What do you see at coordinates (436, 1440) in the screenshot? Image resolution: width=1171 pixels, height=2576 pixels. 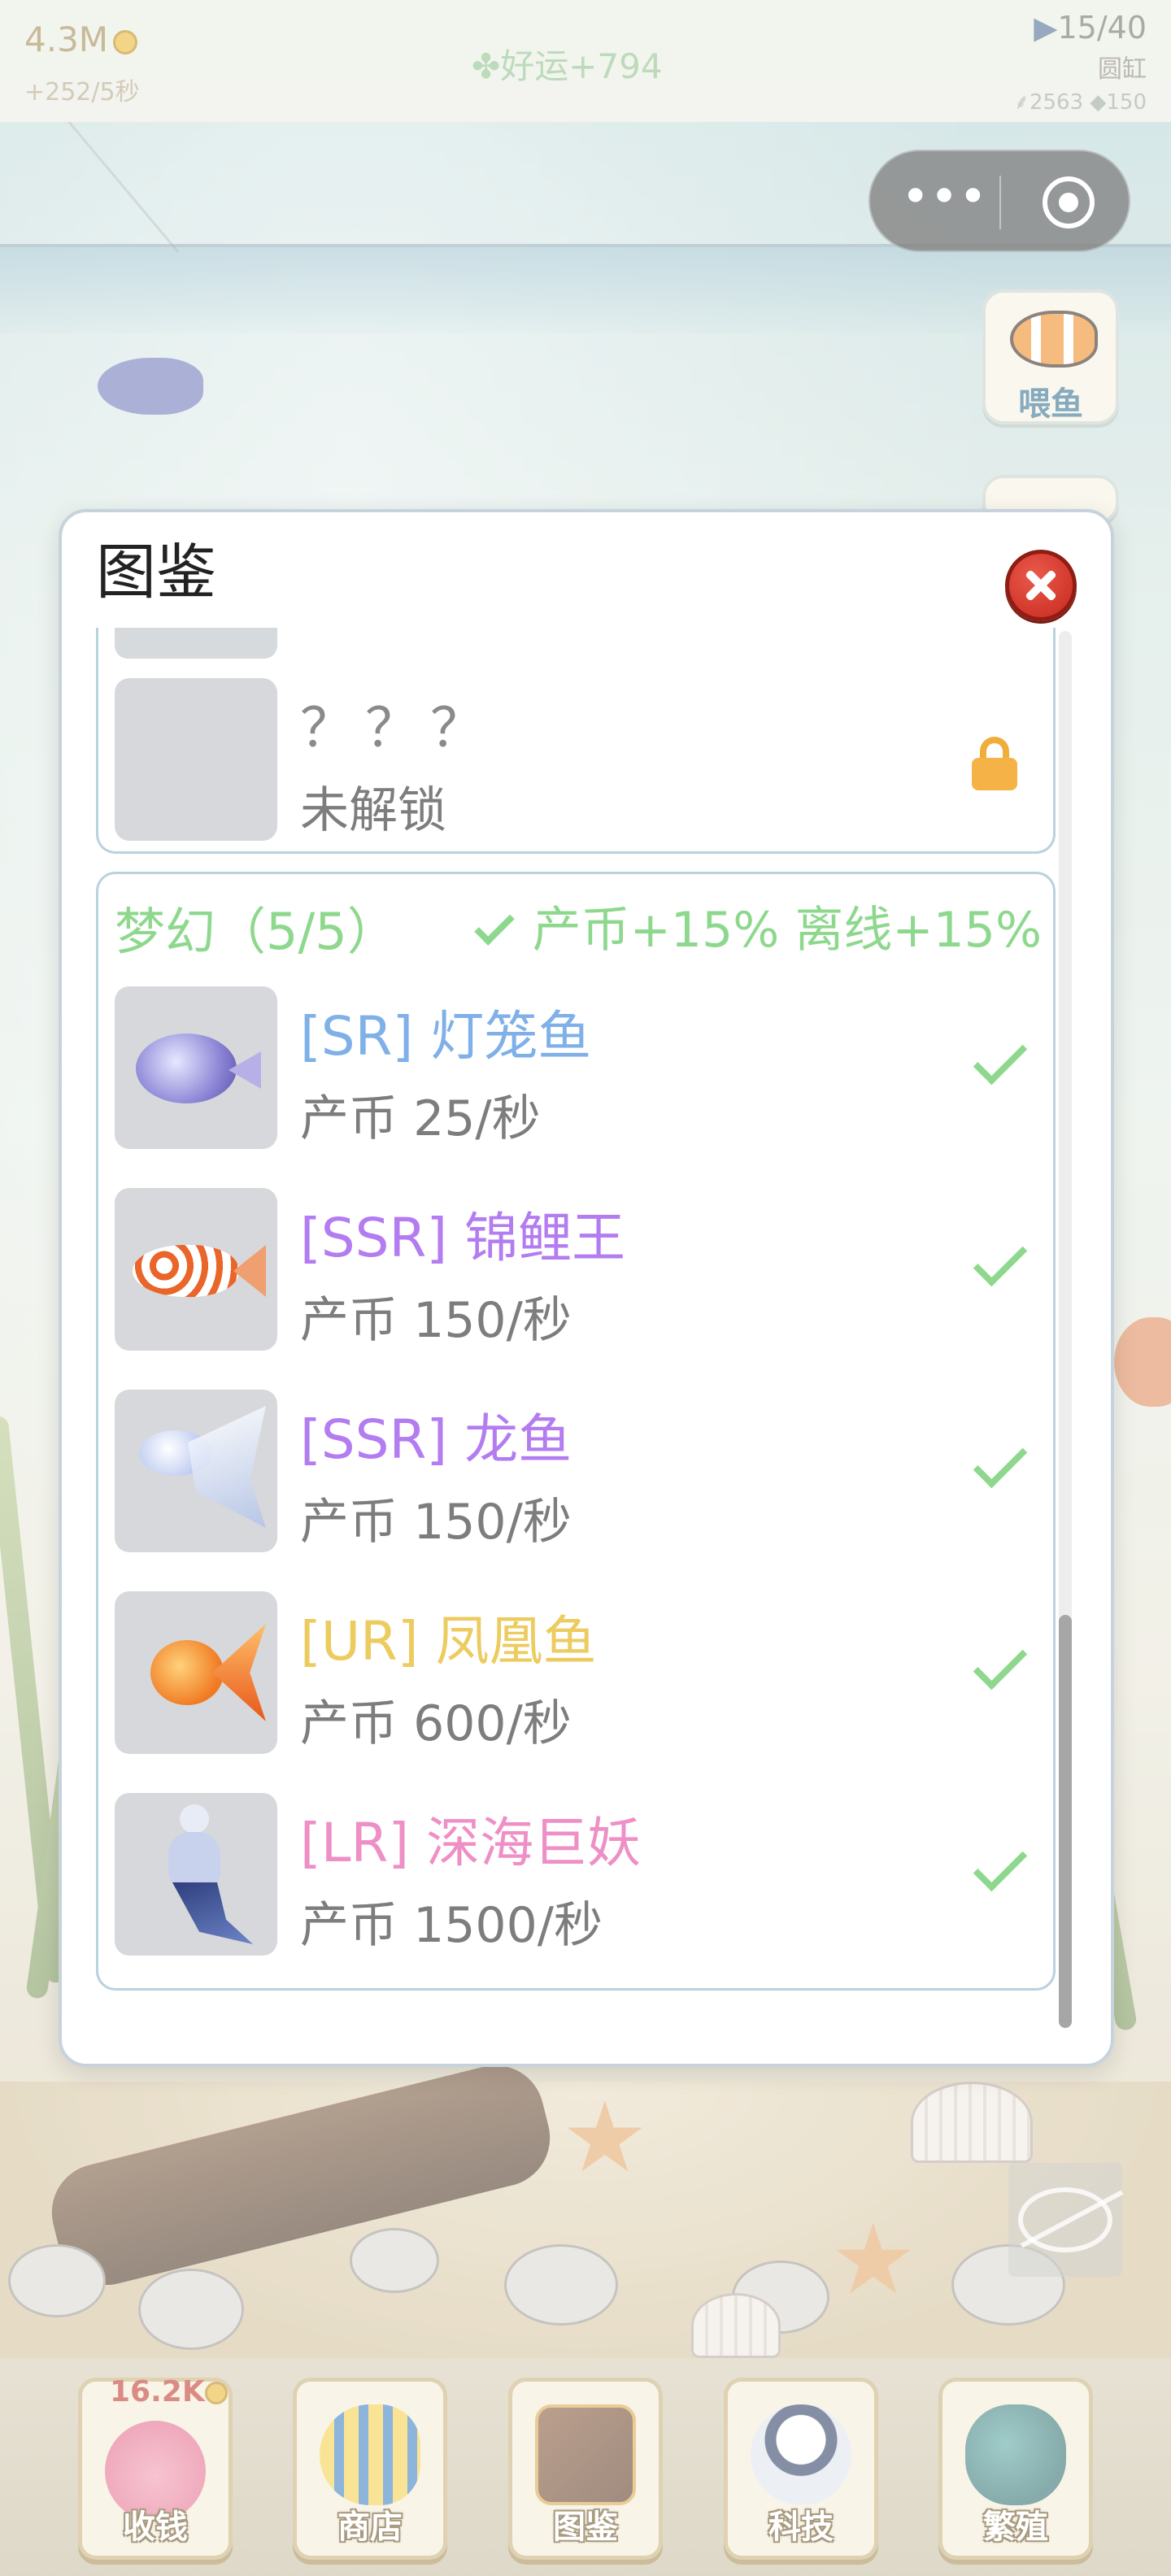 I see `fish-name: [SSR] 龙鱼` at bounding box center [436, 1440].